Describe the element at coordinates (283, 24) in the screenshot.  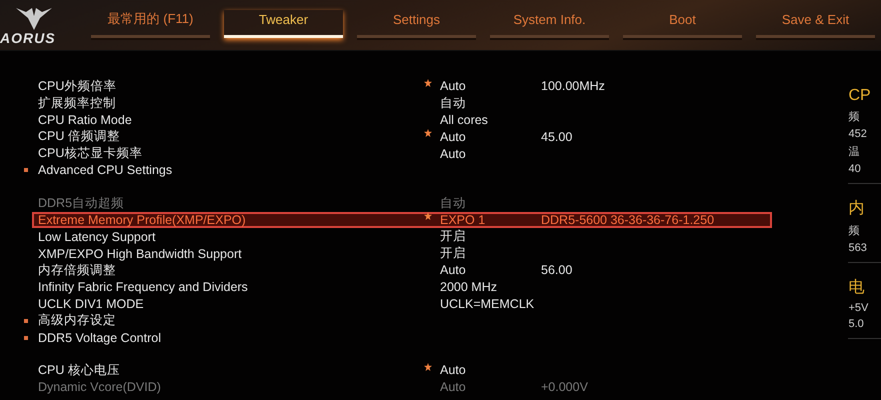
I see `menu-tab: Tweaker` at that location.